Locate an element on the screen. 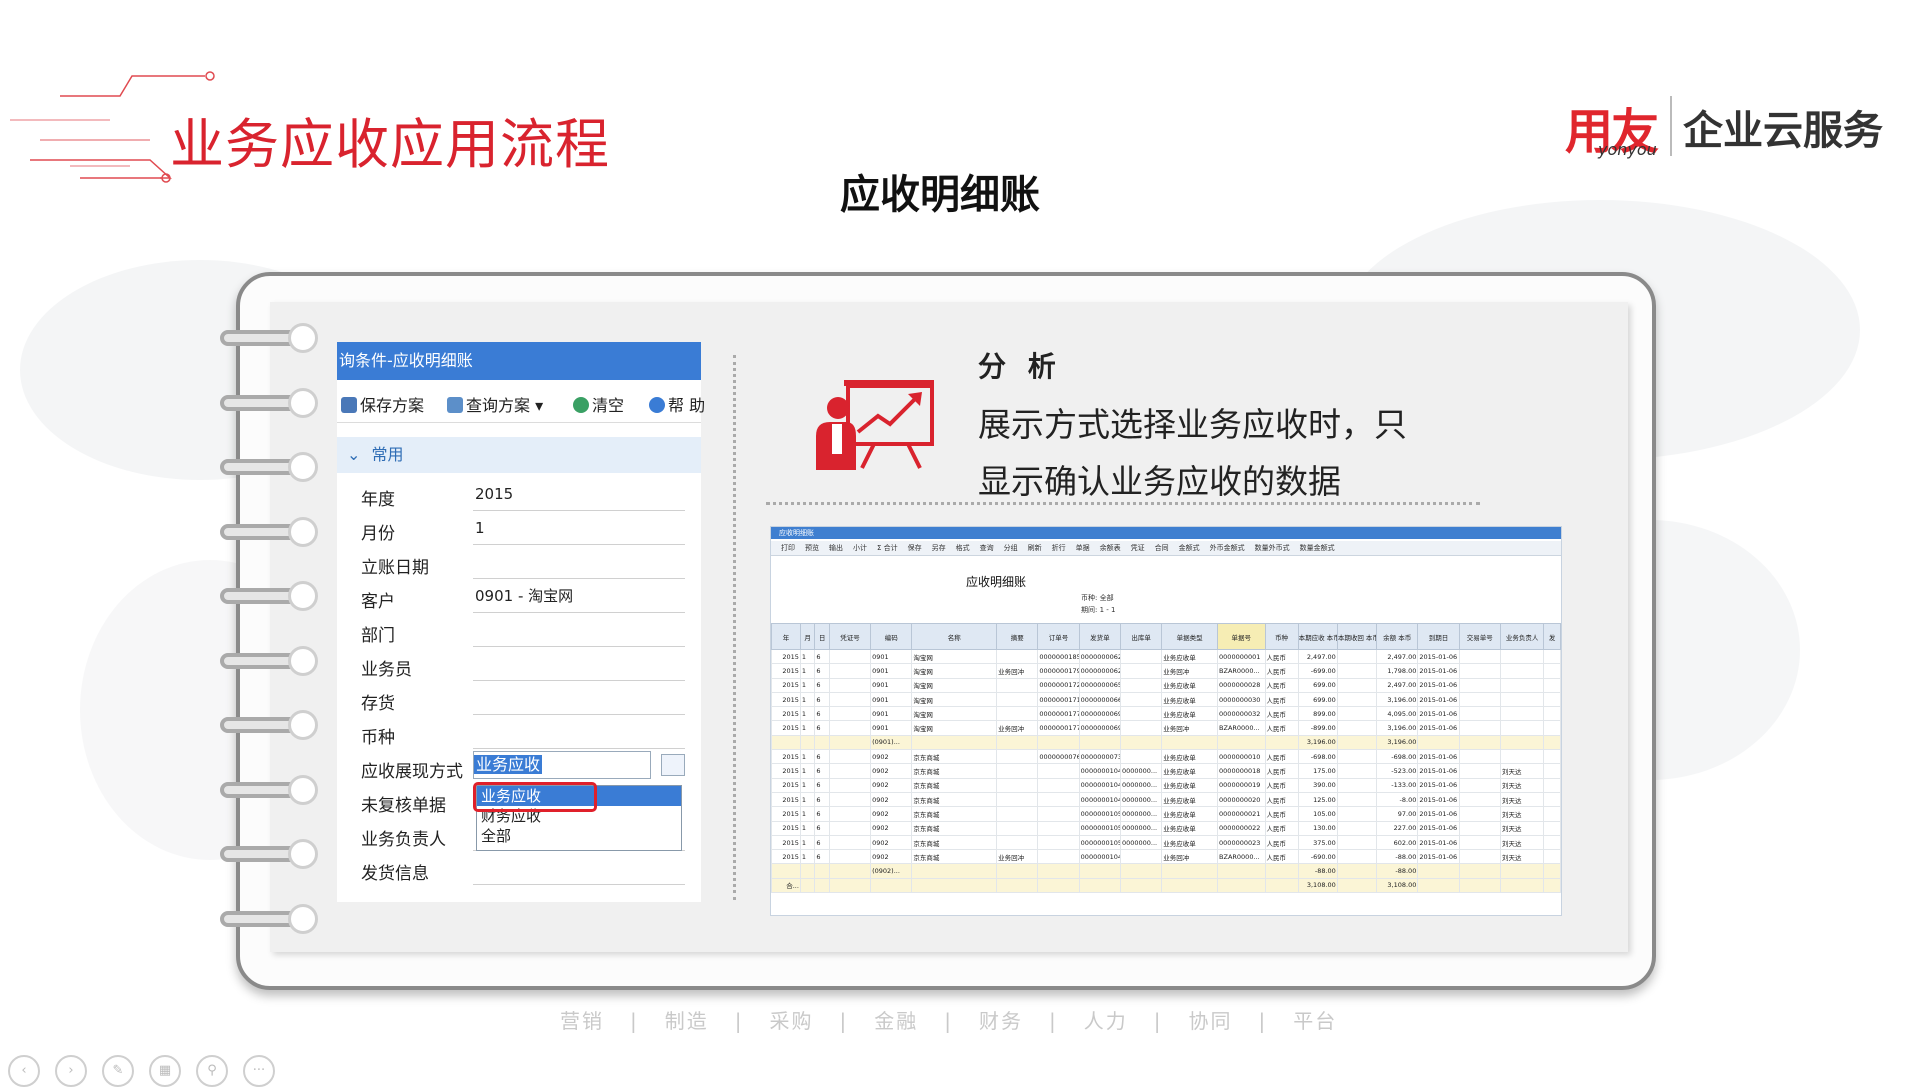 The image size is (1920, 1087). report-toolbar-button: 折行 is located at coordinates (1059, 548).